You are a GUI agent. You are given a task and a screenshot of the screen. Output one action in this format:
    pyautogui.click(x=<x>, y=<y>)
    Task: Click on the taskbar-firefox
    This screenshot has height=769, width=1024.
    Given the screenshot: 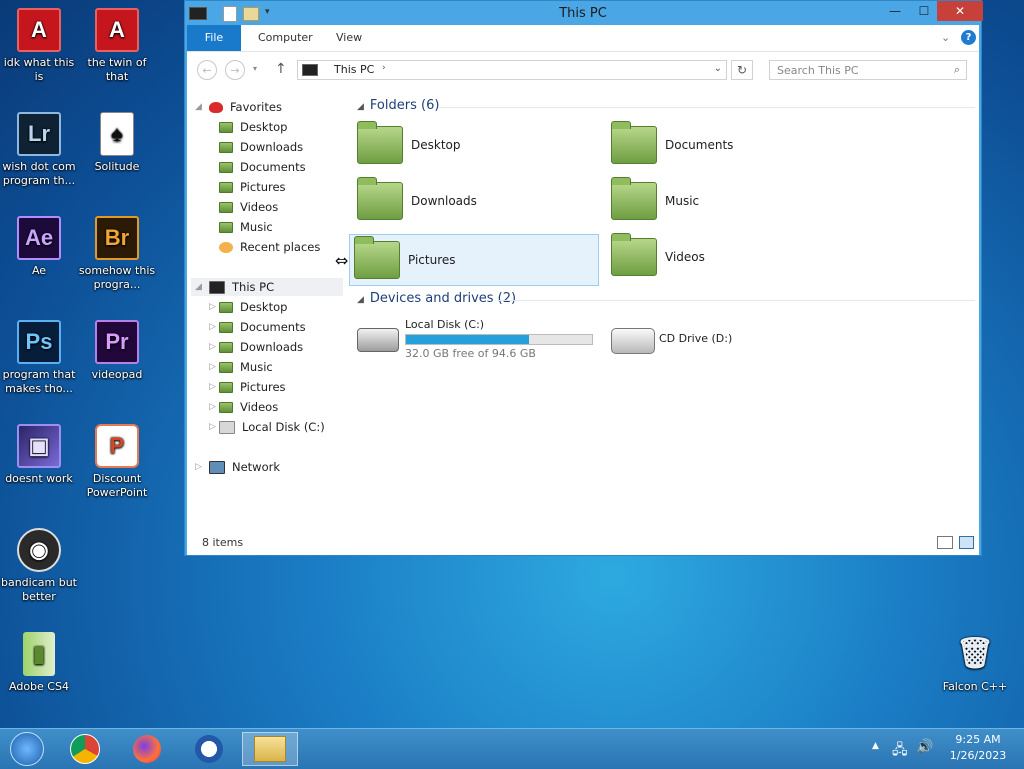 What is the action you would take?
    pyautogui.click(x=147, y=749)
    